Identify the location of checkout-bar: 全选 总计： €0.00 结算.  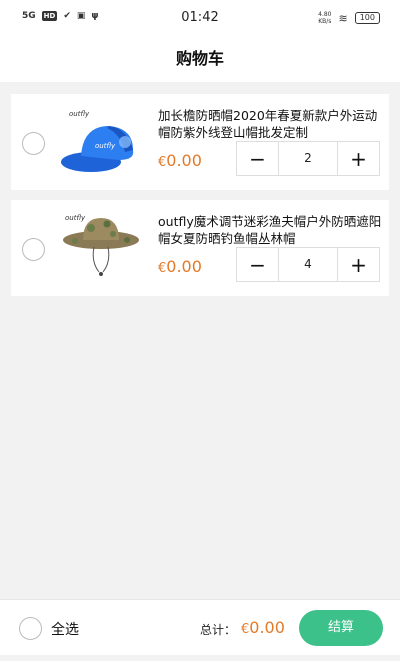
(200, 627).